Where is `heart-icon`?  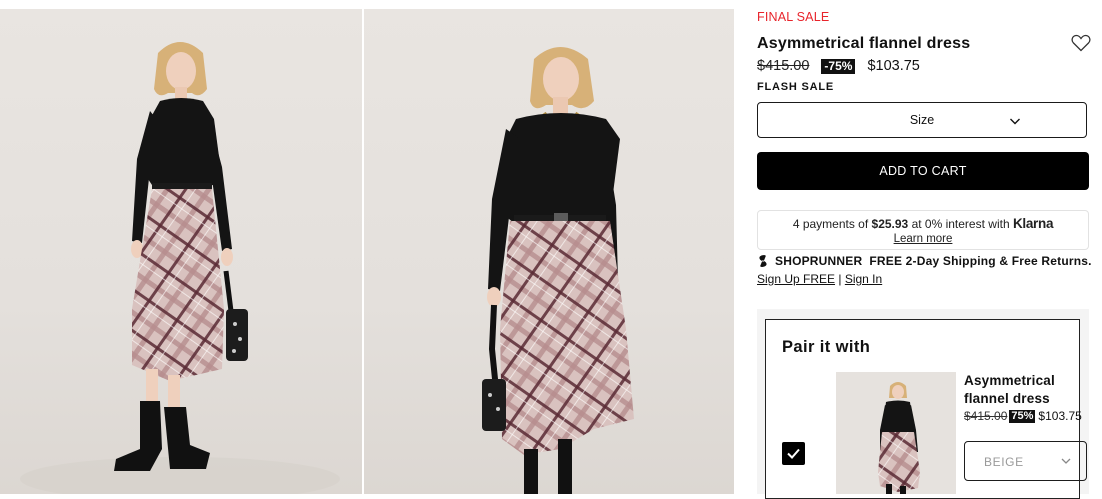 heart-icon is located at coordinates (1081, 43).